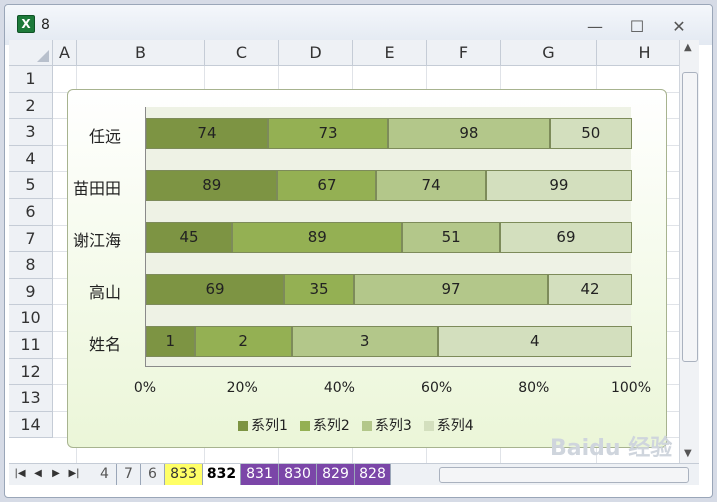  What do you see at coordinates (534, 388) in the screenshot?
I see `x-tick-label: 80%` at bounding box center [534, 388].